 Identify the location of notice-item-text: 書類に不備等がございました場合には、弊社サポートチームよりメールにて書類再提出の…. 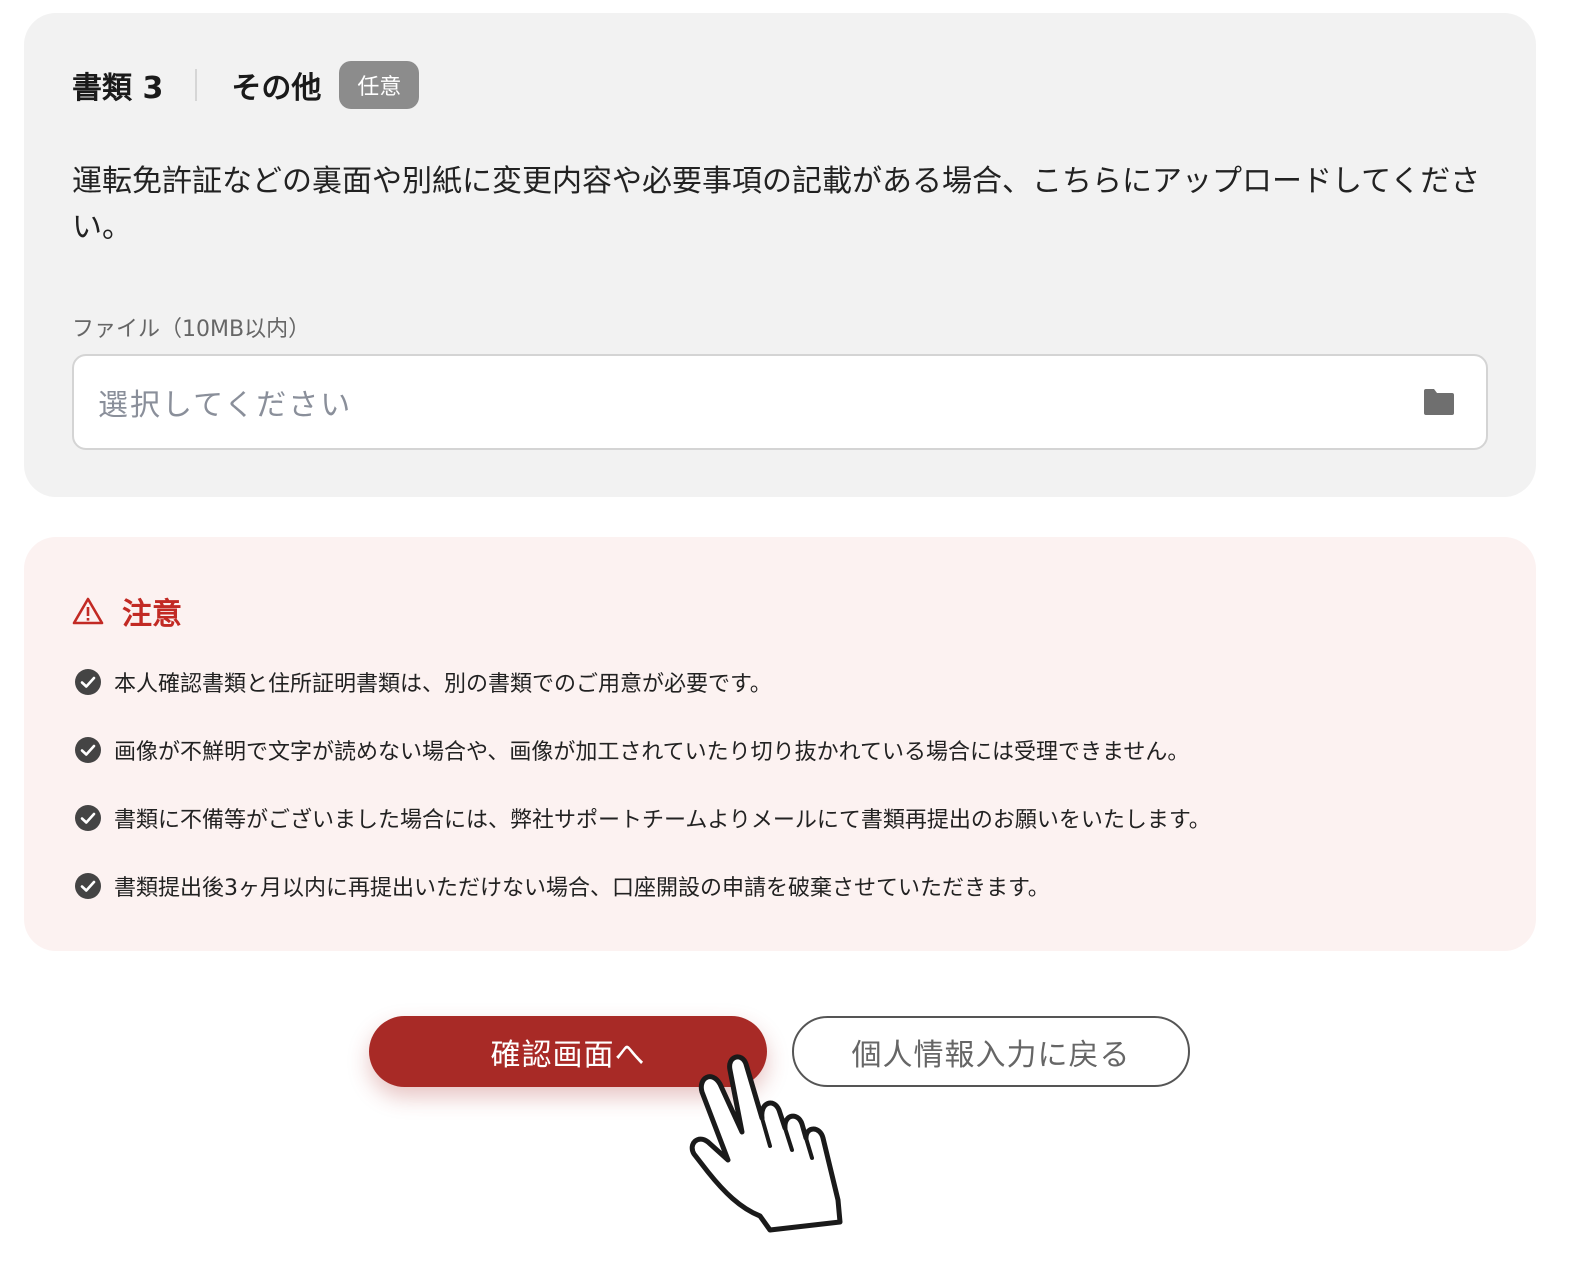
(662, 820).